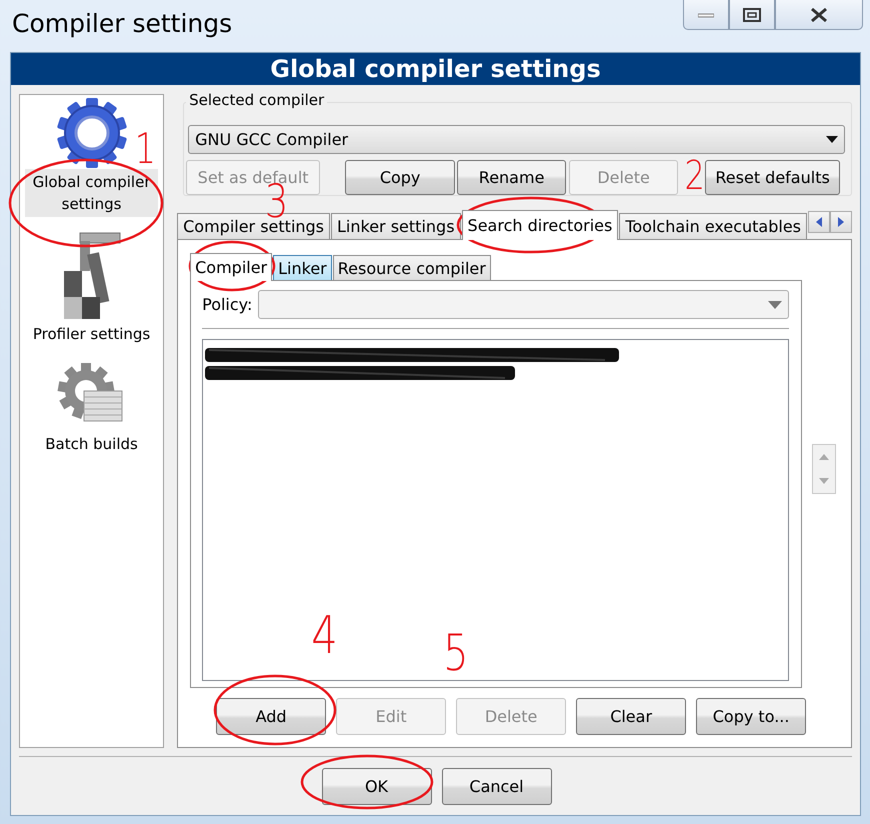 The image size is (870, 824). I want to click on sidebar-item: Global compiler settings, so click(91, 193).